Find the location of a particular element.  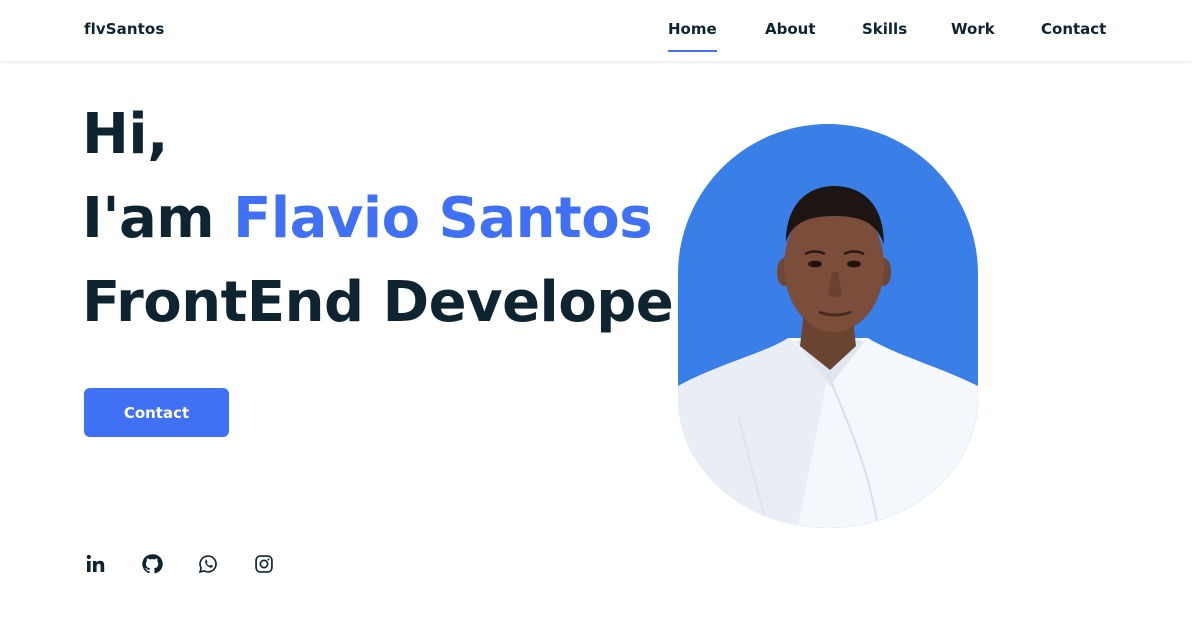

hero-intro-prefix: I'am is located at coordinates (158, 218).